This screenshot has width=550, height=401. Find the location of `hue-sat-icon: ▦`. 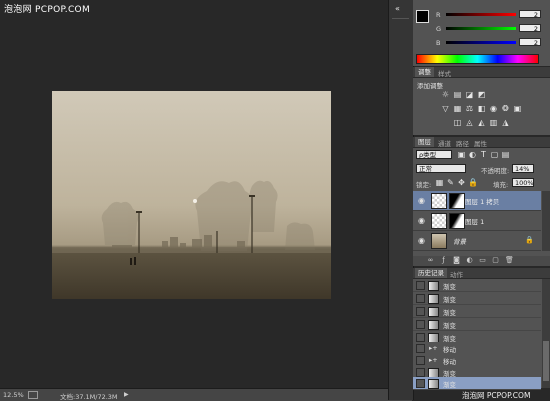

hue-sat-icon: ▦ is located at coordinates (457, 108).